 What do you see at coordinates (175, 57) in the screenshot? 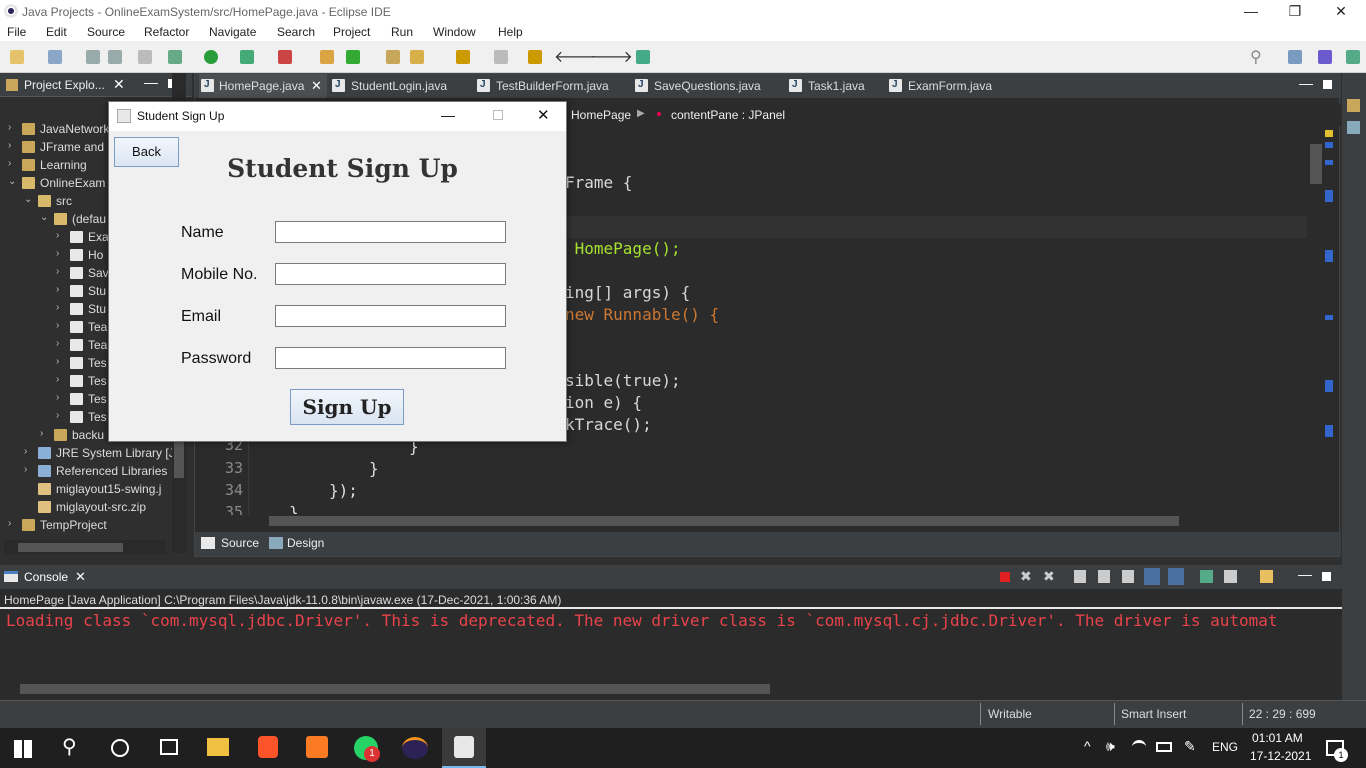
I see `debug-icon` at bounding box center [175, 57].